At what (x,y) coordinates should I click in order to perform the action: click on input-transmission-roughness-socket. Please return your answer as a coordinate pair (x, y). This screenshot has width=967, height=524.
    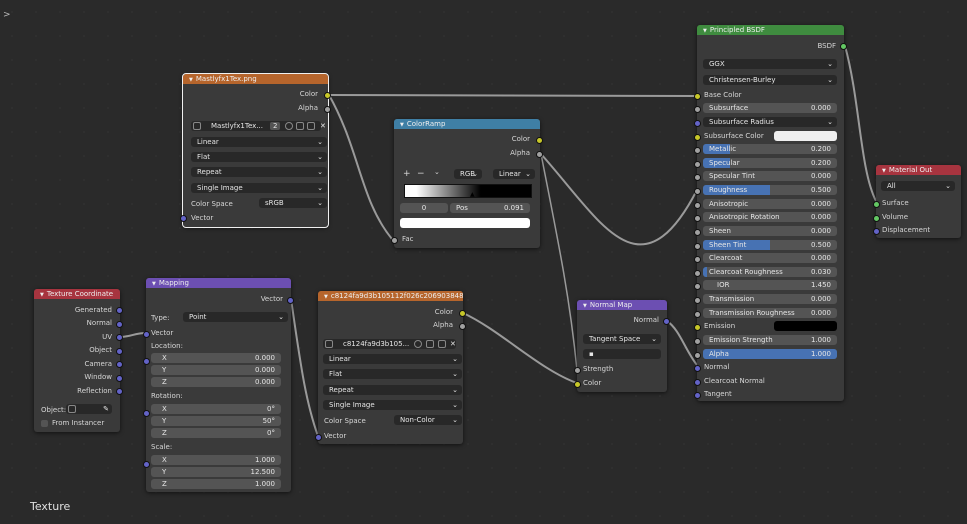
    Looking at the image, I should click on (697, 314).